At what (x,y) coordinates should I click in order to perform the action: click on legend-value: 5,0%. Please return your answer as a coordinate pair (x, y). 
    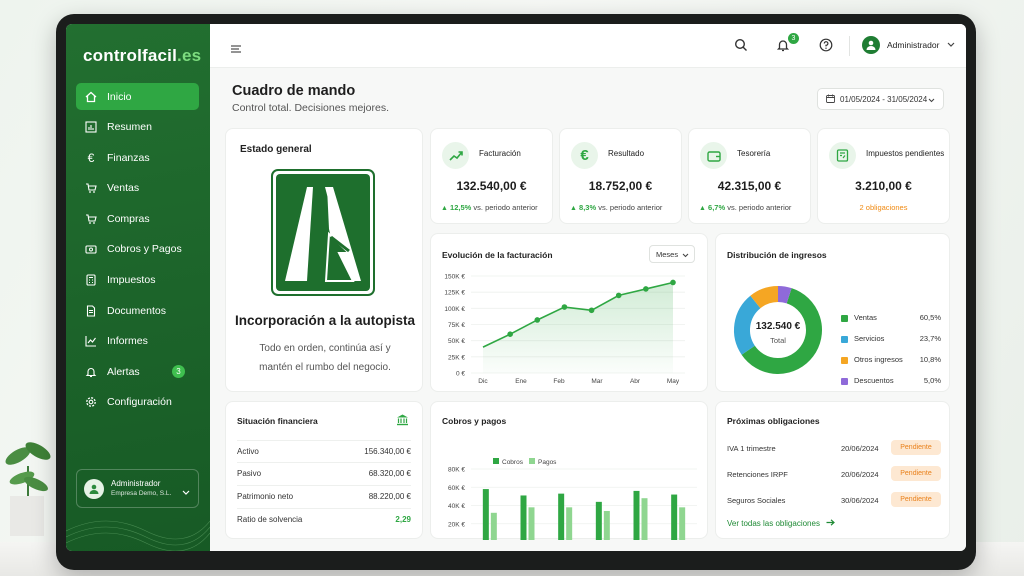
    Looking at the image, I should click on (932, 380).